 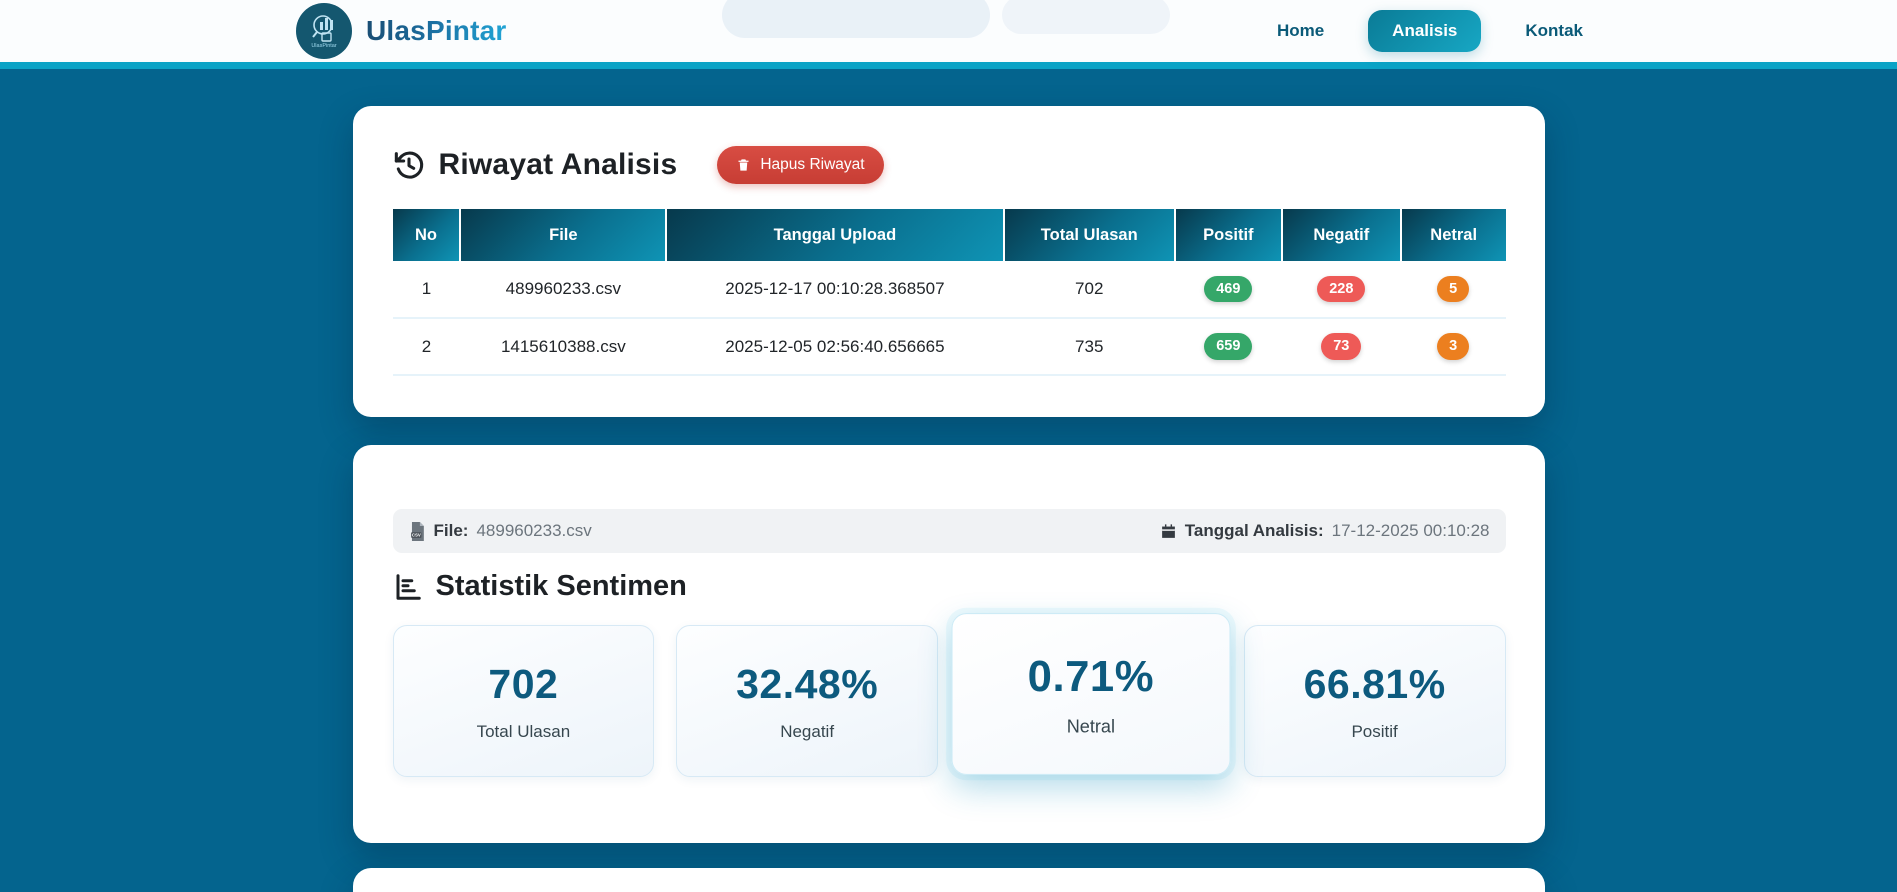 I want to click on trash-icon, so click(x=743, y=165).